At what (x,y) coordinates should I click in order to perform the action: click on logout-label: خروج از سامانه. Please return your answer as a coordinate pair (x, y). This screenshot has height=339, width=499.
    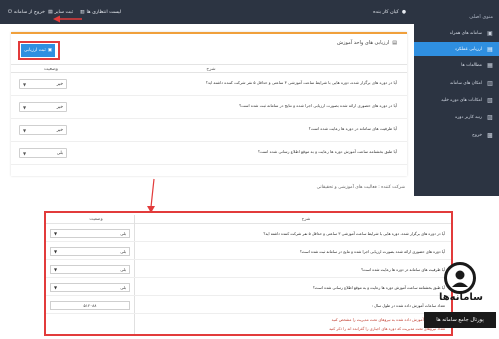
    Looking at the image, I should click on (29, 12).